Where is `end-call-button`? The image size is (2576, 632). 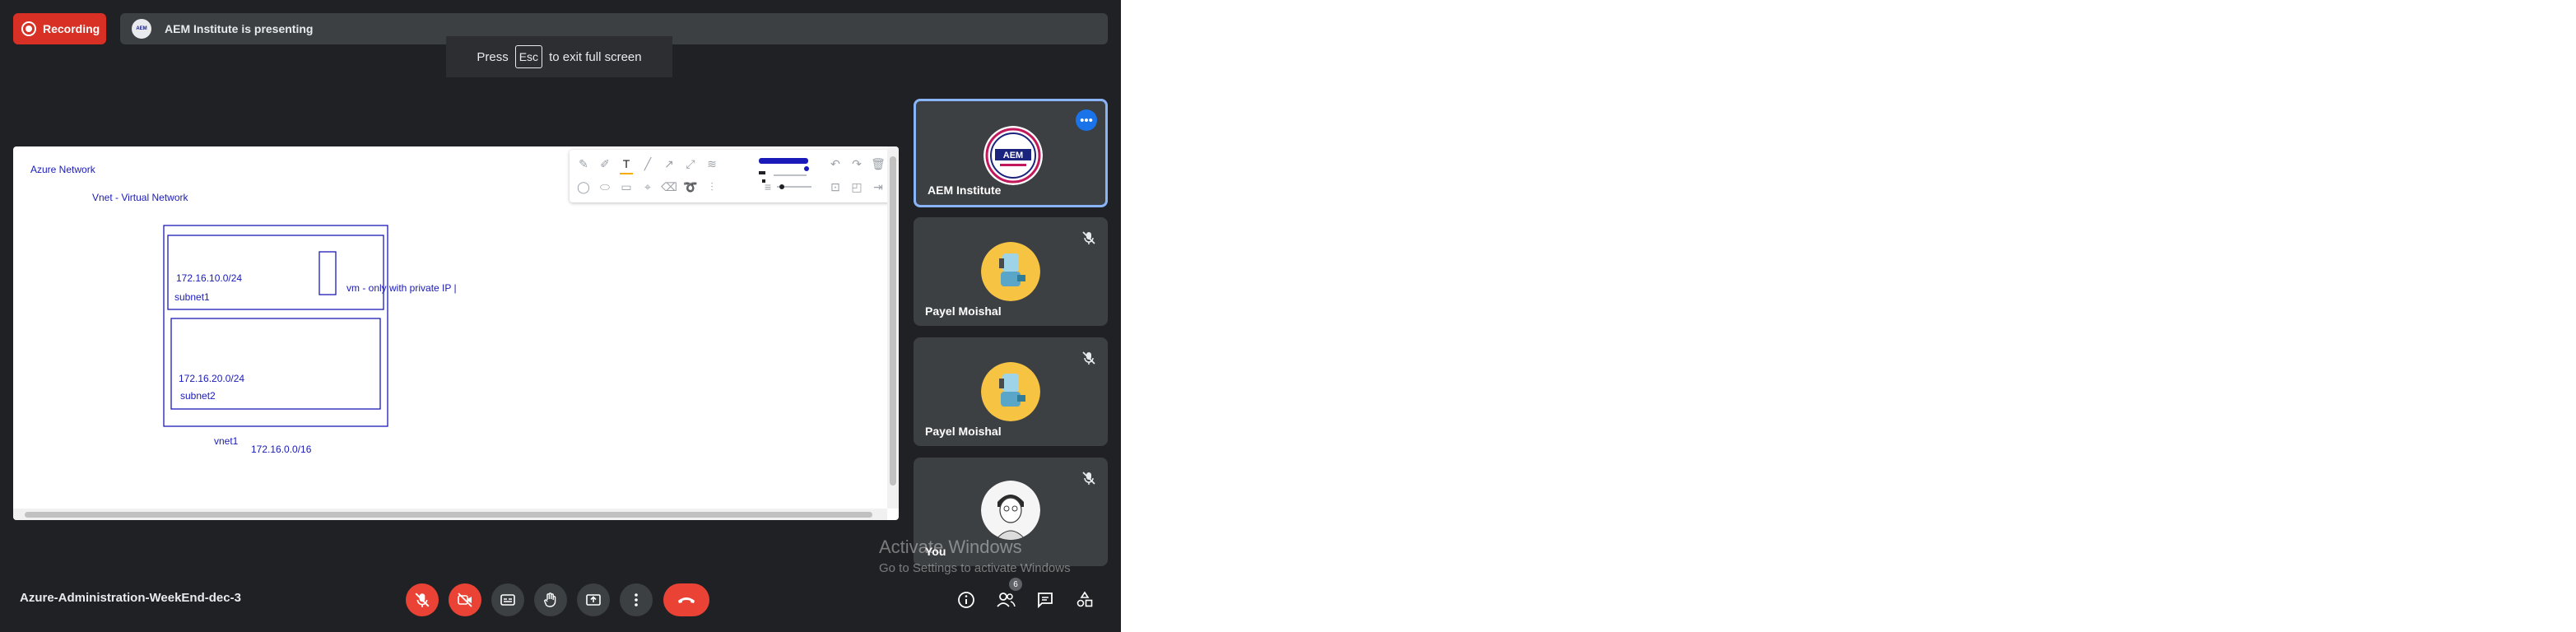 end-call-button is located at coordinates (686, 599).